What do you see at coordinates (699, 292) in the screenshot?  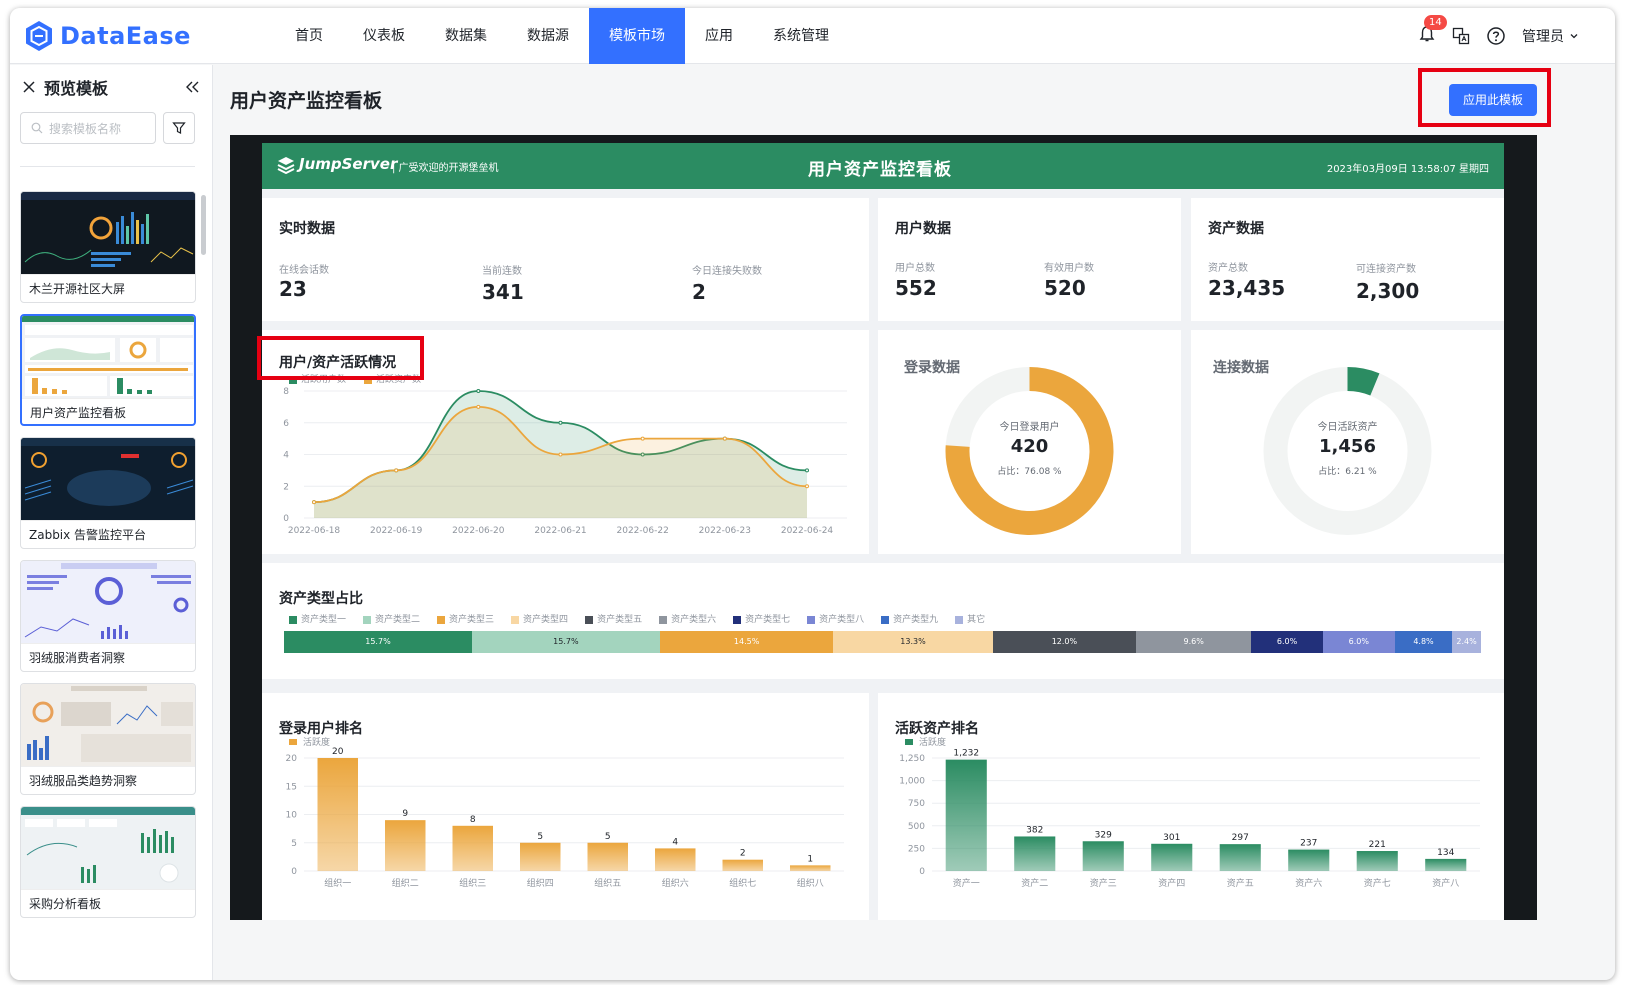 I see `stat-value: 2` at bounding box center [699, 292].